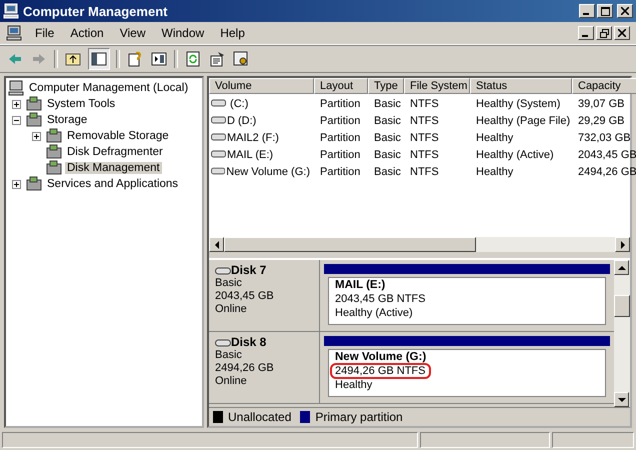 Image resolution: width=636 pixels, height=450 pixels. Describe the element at coordinates (380, 299) in the screenshot. I see `partition-size: 2043,45 GB NTFS` at that location.